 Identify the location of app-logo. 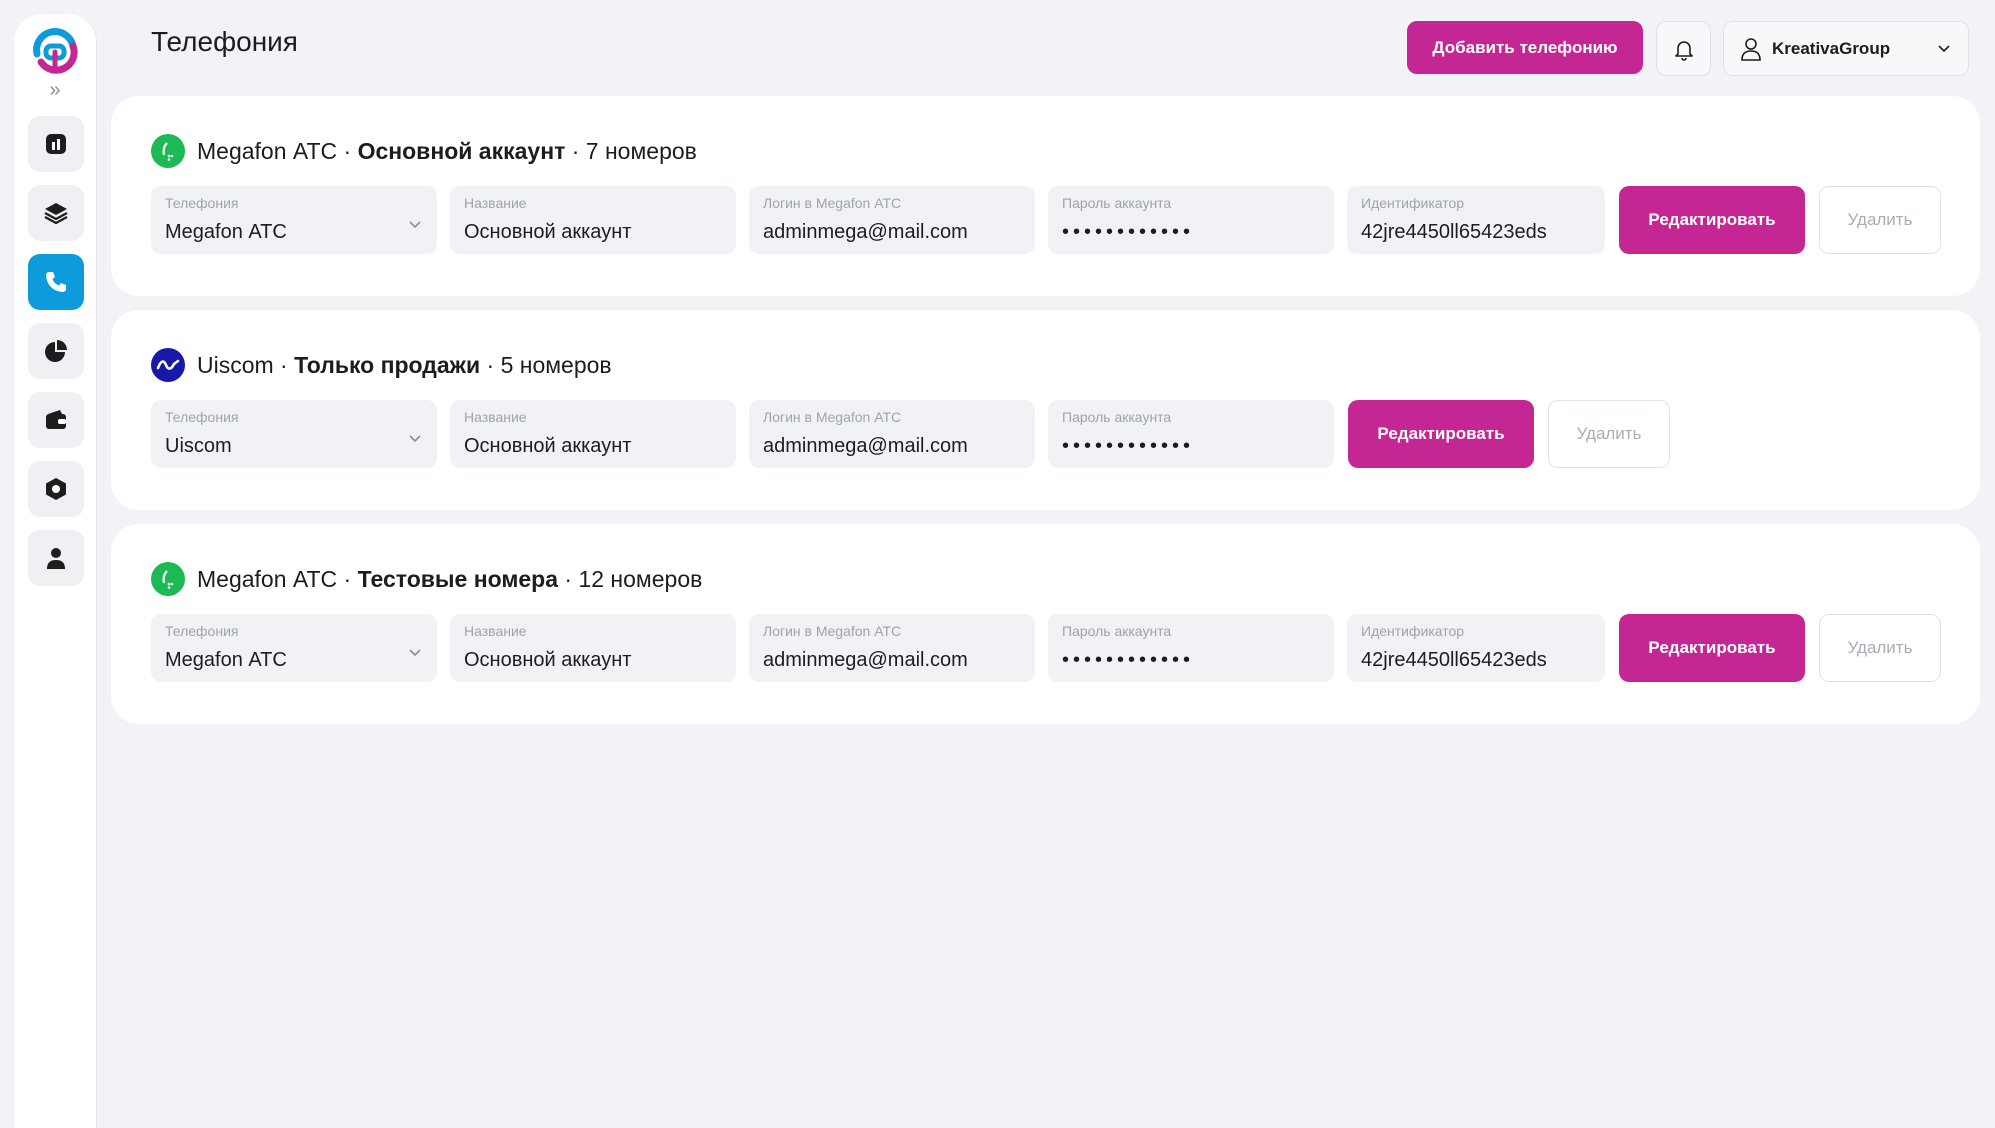
(55, 50).